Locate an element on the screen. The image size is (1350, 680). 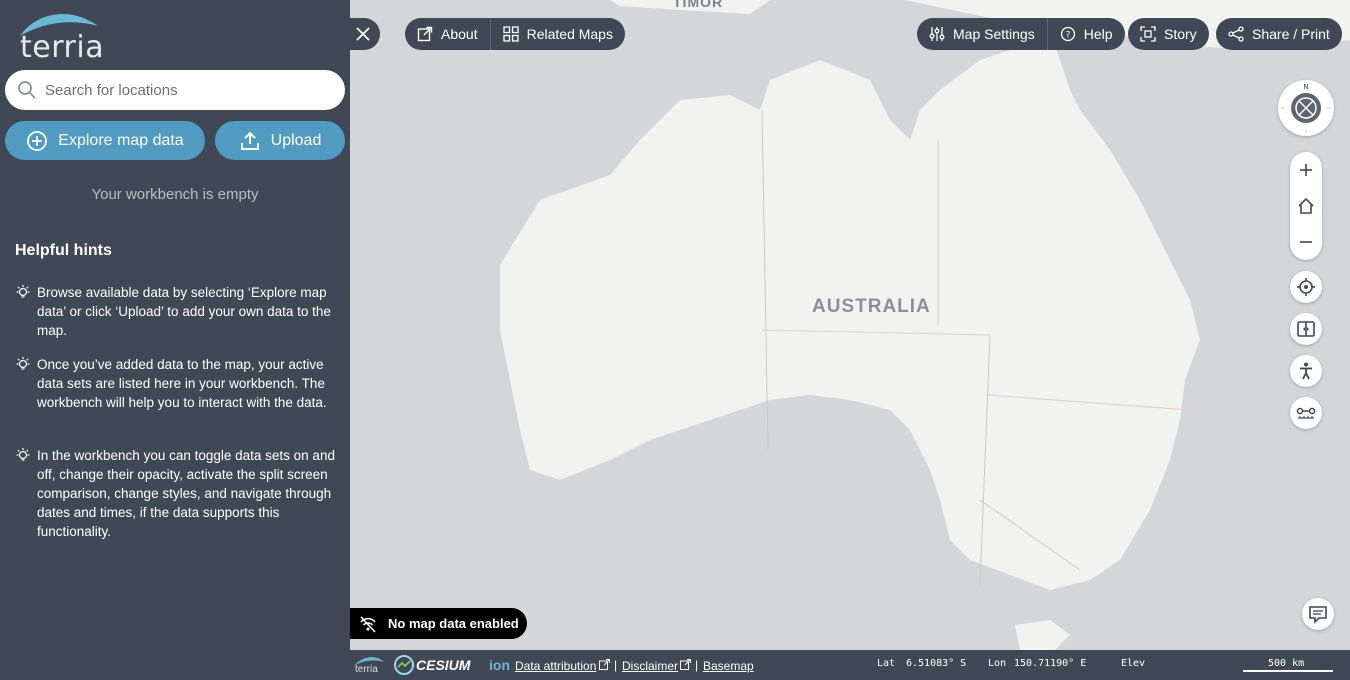
zoom-out-icon is located at coordinates (1306, 242).